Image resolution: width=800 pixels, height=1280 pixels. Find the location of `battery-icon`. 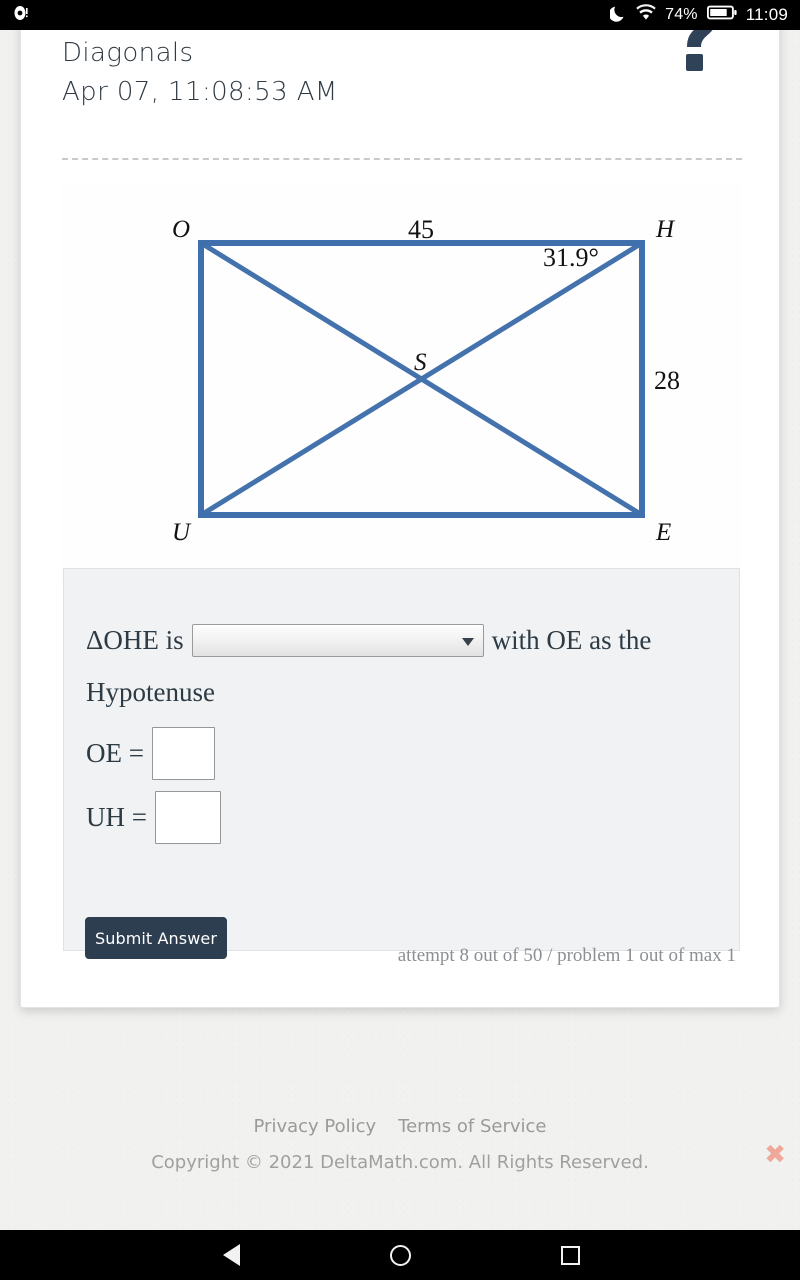

battery-icon is located at coordinates (721, 15).